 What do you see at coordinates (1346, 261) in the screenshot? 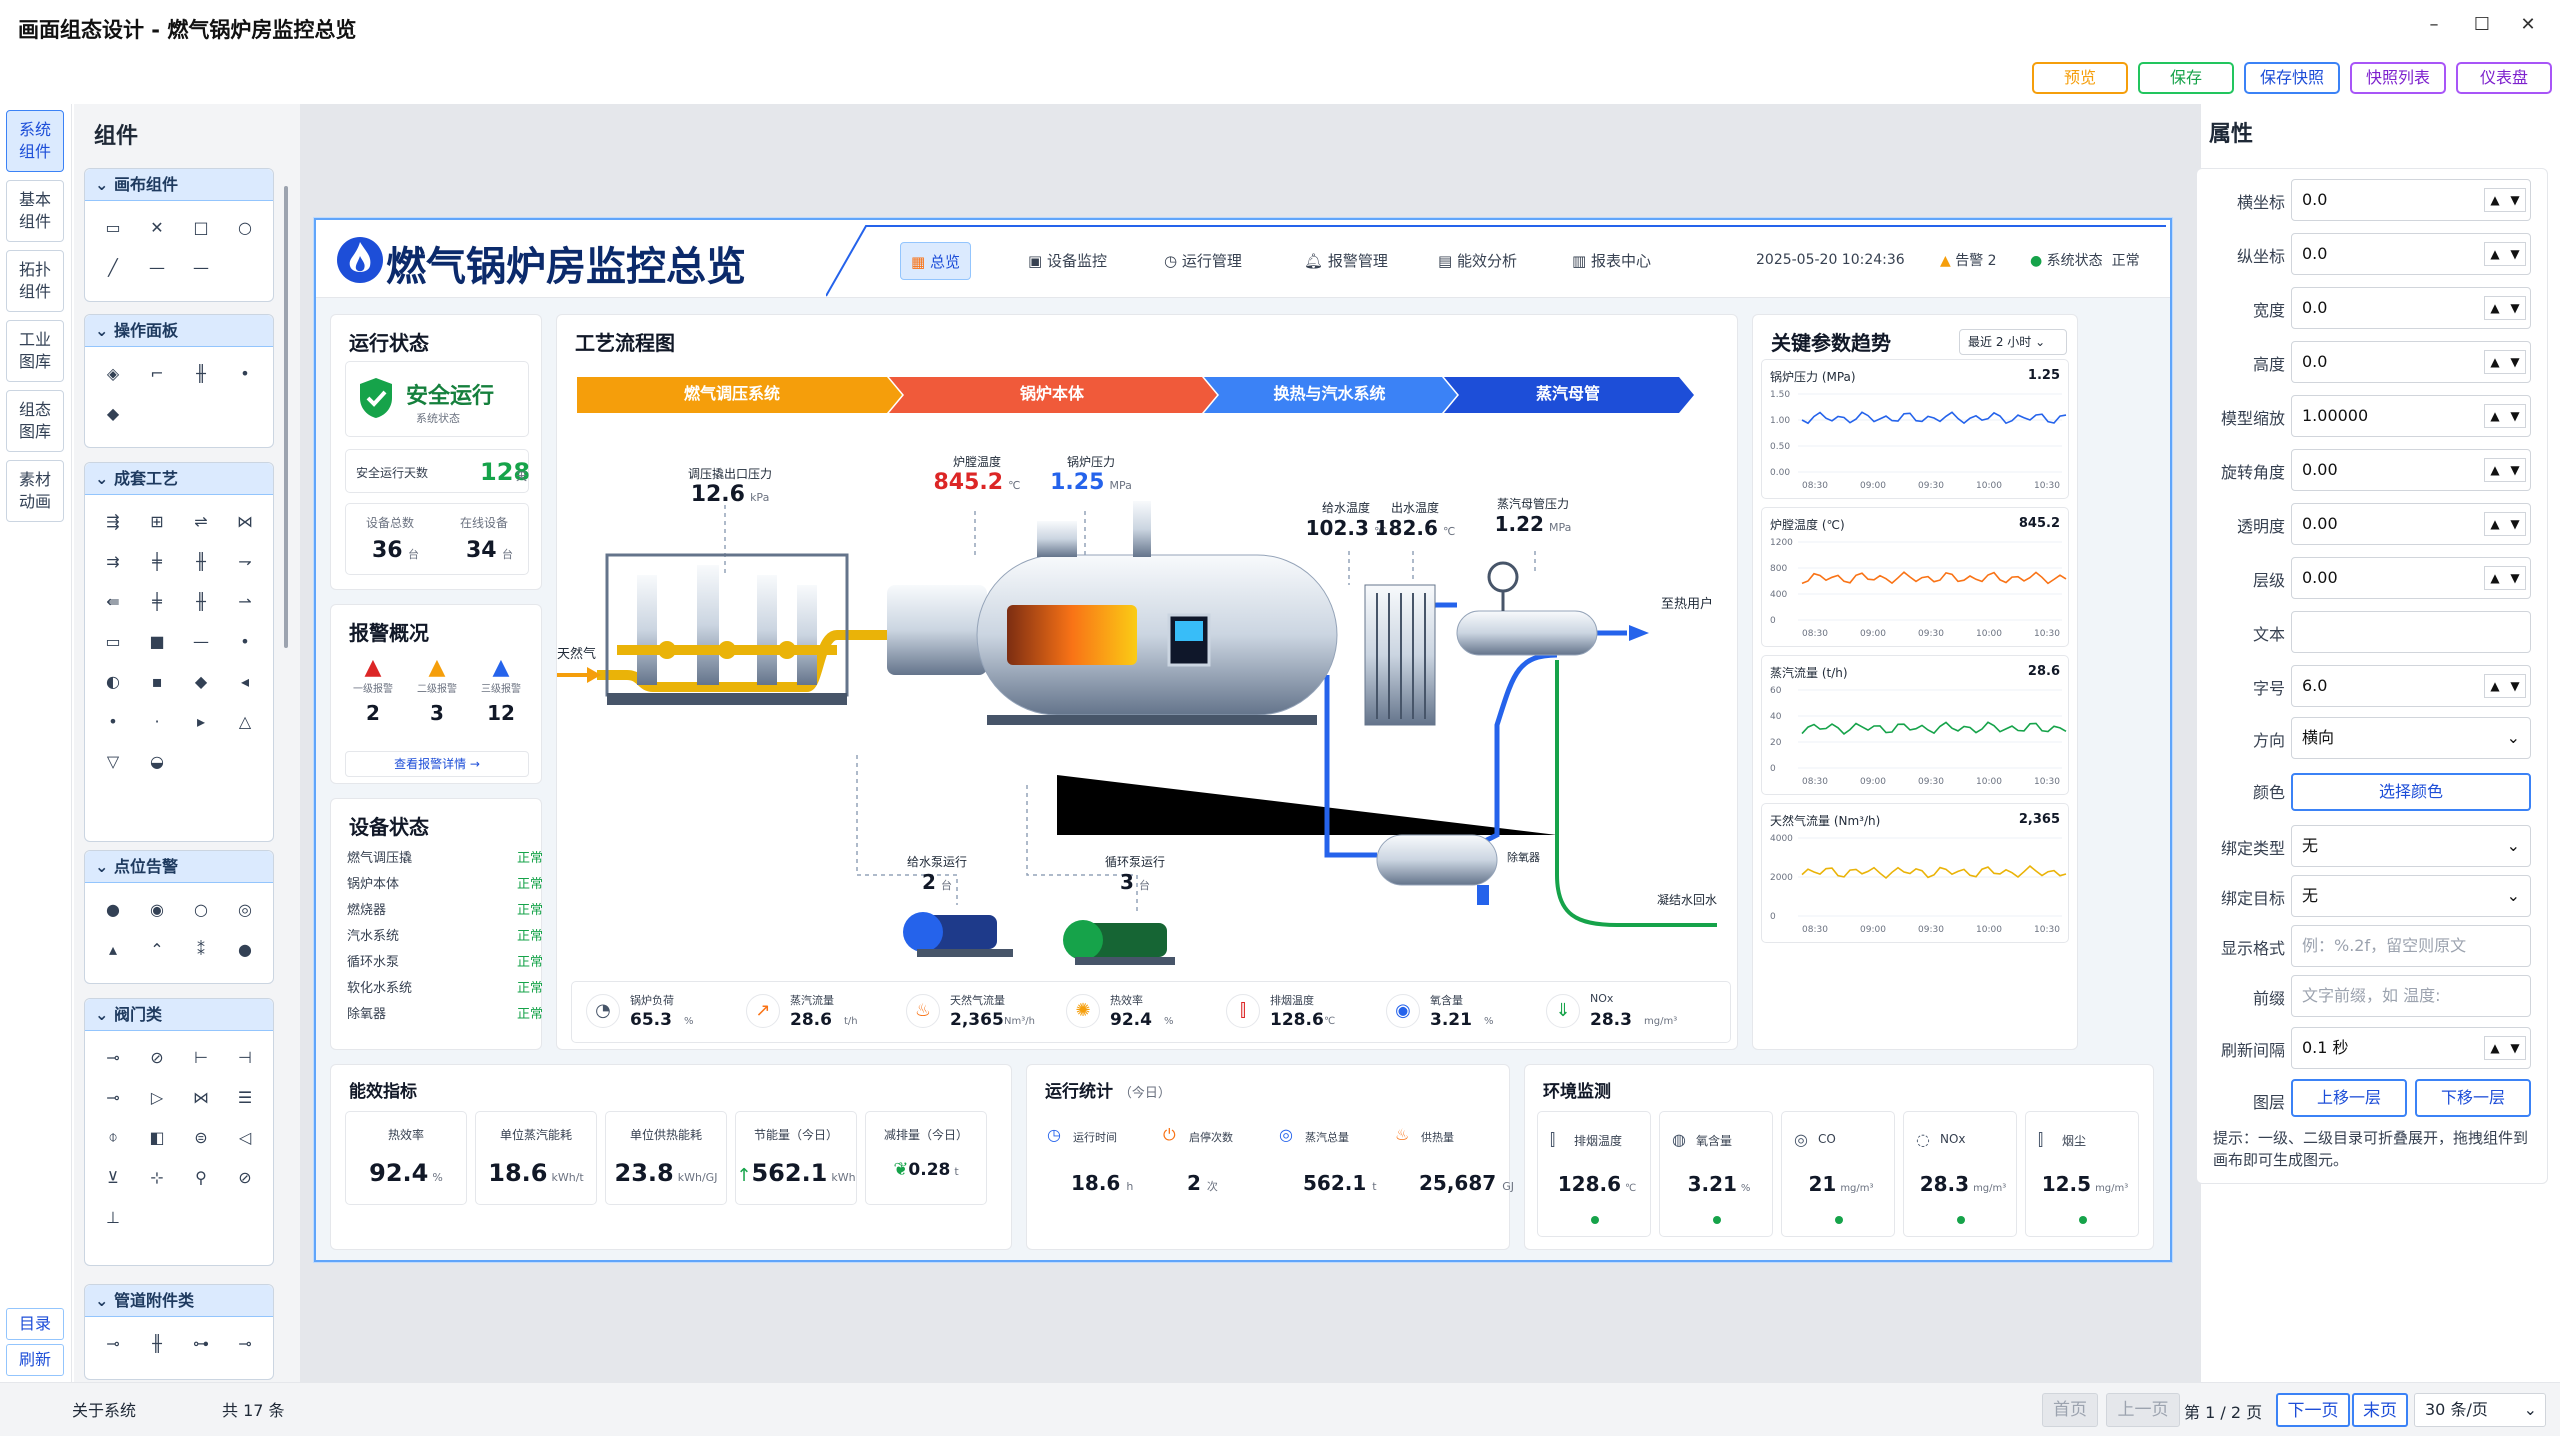
I see `nav-alarm: 🔔︎ 报警管理` at bounding box center [1346, 261].